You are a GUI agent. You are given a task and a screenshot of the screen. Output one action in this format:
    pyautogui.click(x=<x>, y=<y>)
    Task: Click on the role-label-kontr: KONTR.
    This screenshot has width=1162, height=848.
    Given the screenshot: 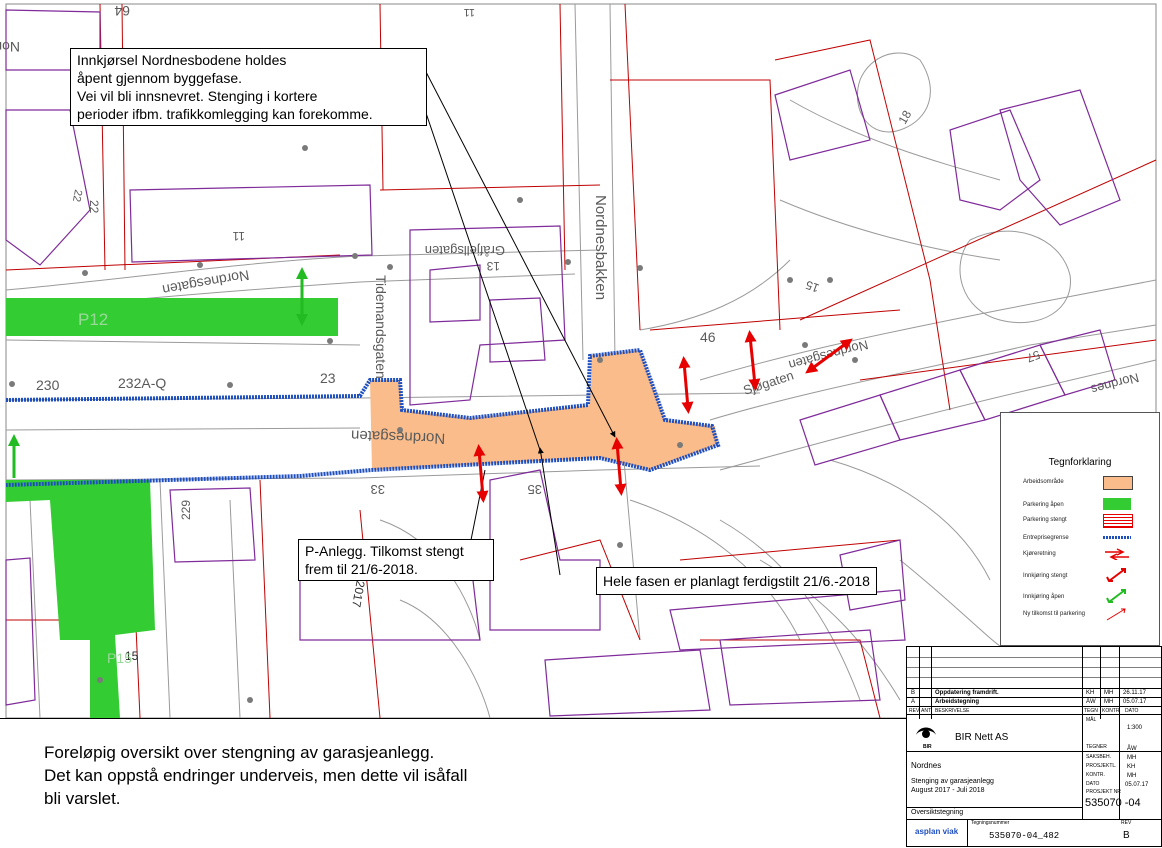 What is the action you would take?
    pyautogui.click(x=1095, y=775)
    